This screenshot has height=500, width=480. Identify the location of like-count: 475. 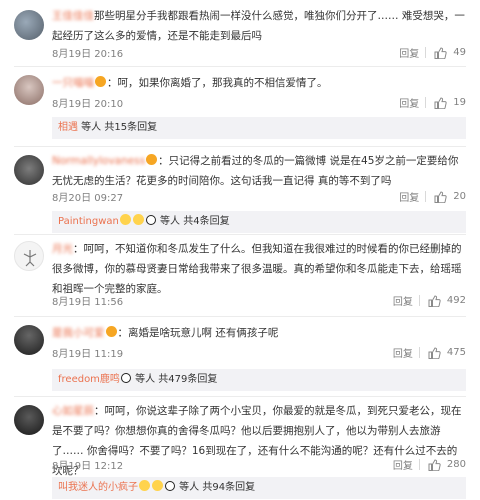
(456, 352).